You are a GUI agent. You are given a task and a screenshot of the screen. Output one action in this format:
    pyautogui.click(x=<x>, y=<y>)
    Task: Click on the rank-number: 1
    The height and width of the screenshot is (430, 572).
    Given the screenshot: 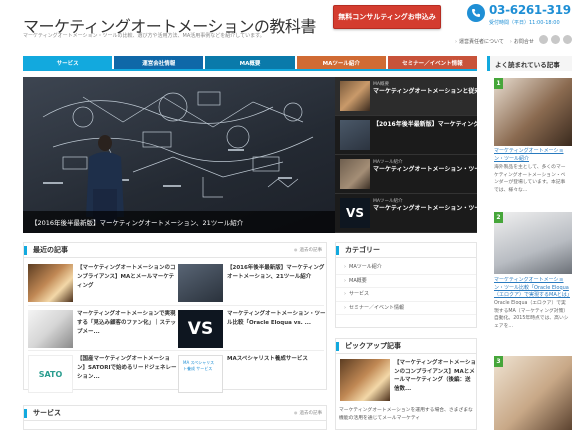 What is the action you would take?
    pyautogui.click(x=498, y=83)
    